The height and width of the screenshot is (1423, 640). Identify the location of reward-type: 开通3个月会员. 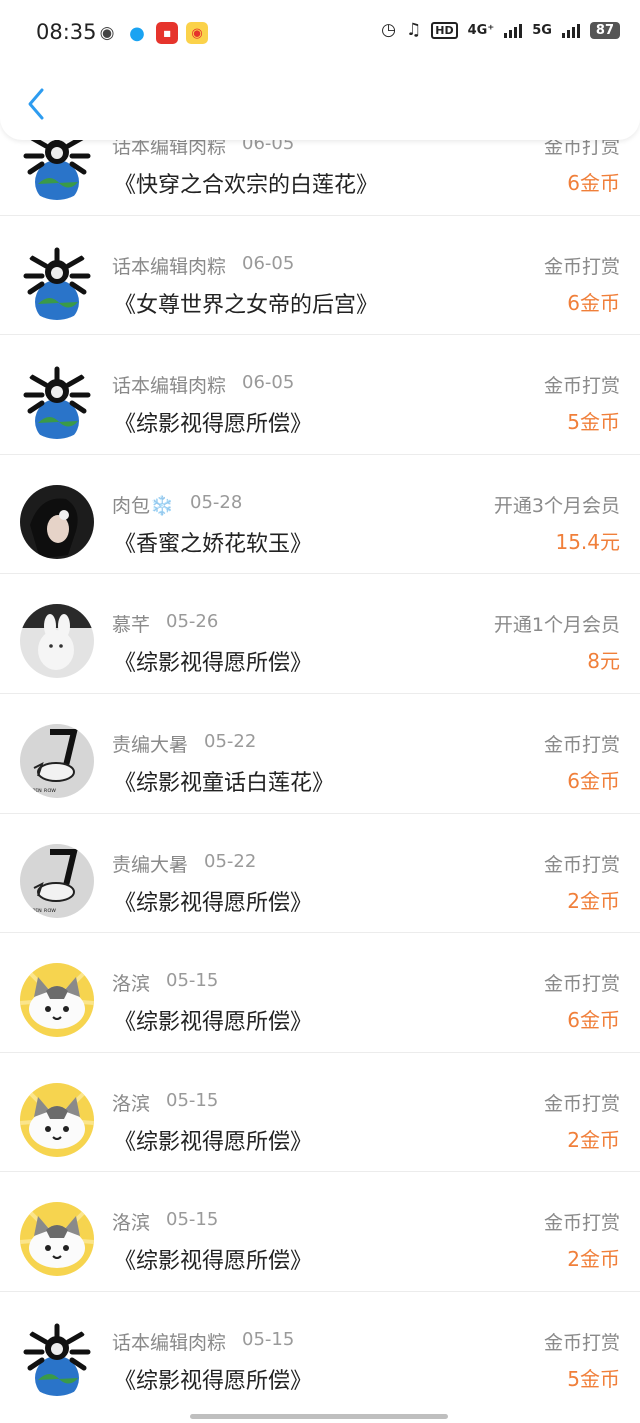
(556, 505).